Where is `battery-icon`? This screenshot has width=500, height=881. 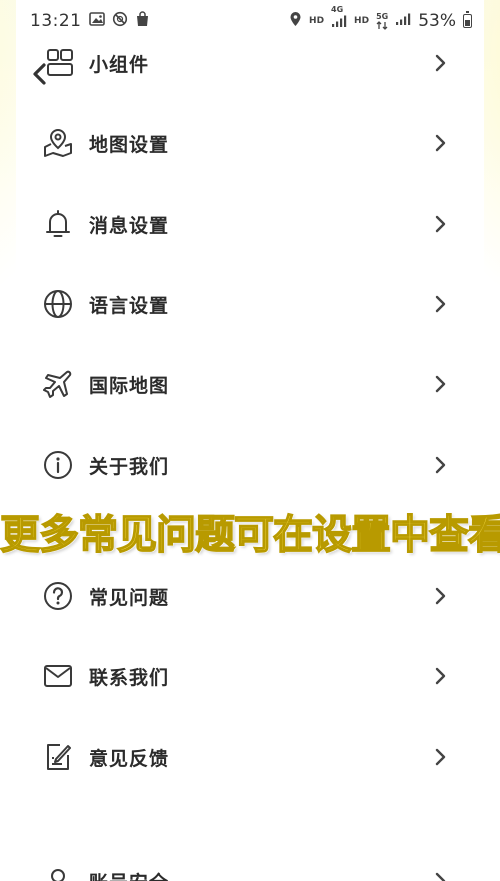
battery-icon is located at coordinates (467, 19).